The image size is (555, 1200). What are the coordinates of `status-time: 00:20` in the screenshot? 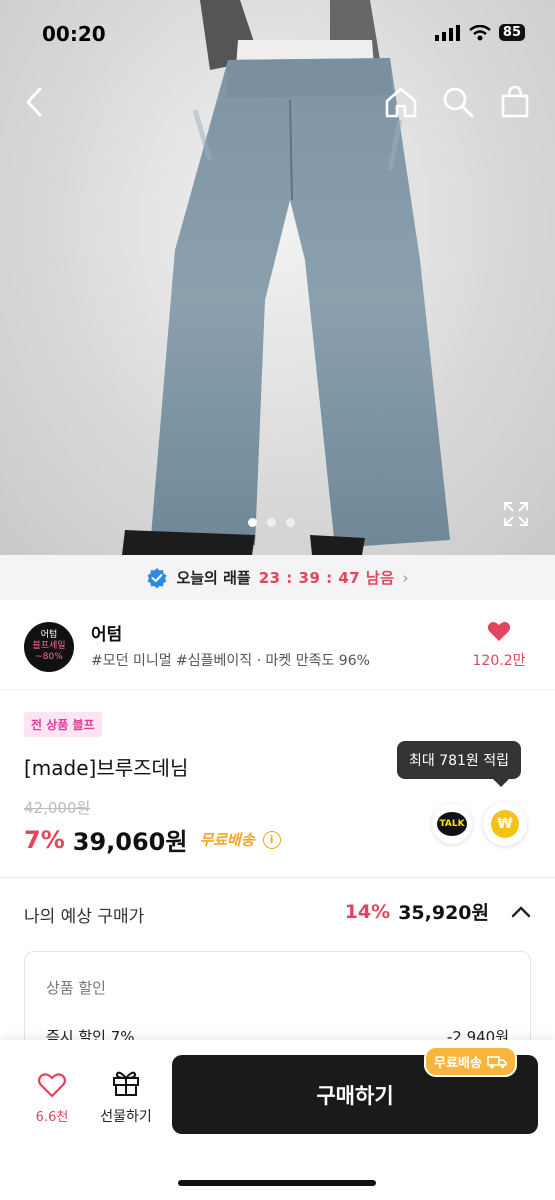 It's located at (74, 34).